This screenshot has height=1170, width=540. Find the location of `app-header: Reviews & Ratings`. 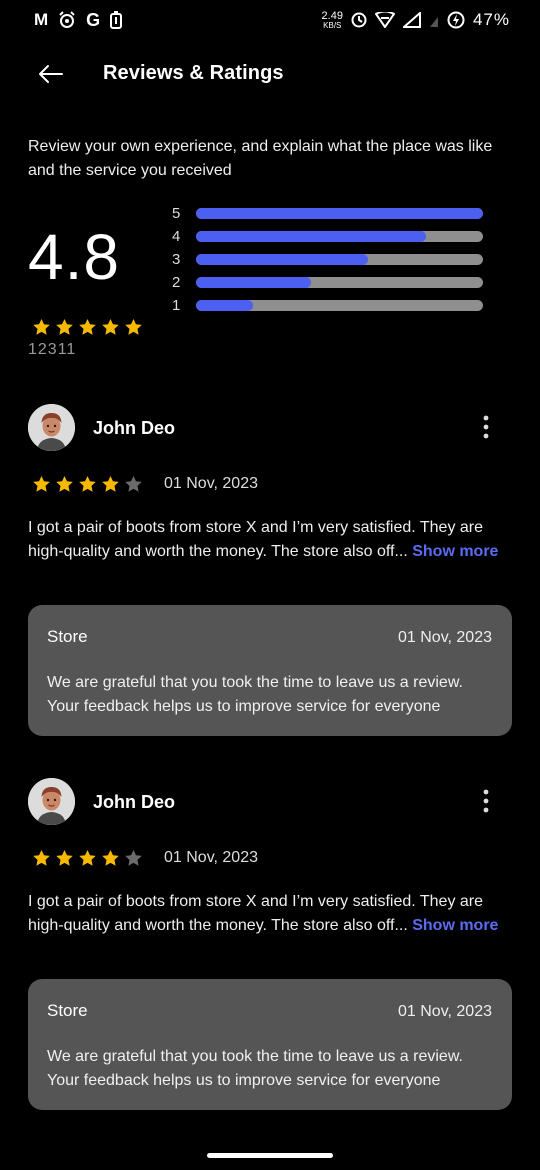

app-header: Reviews & Ratings is located at coordinates (270, 74).